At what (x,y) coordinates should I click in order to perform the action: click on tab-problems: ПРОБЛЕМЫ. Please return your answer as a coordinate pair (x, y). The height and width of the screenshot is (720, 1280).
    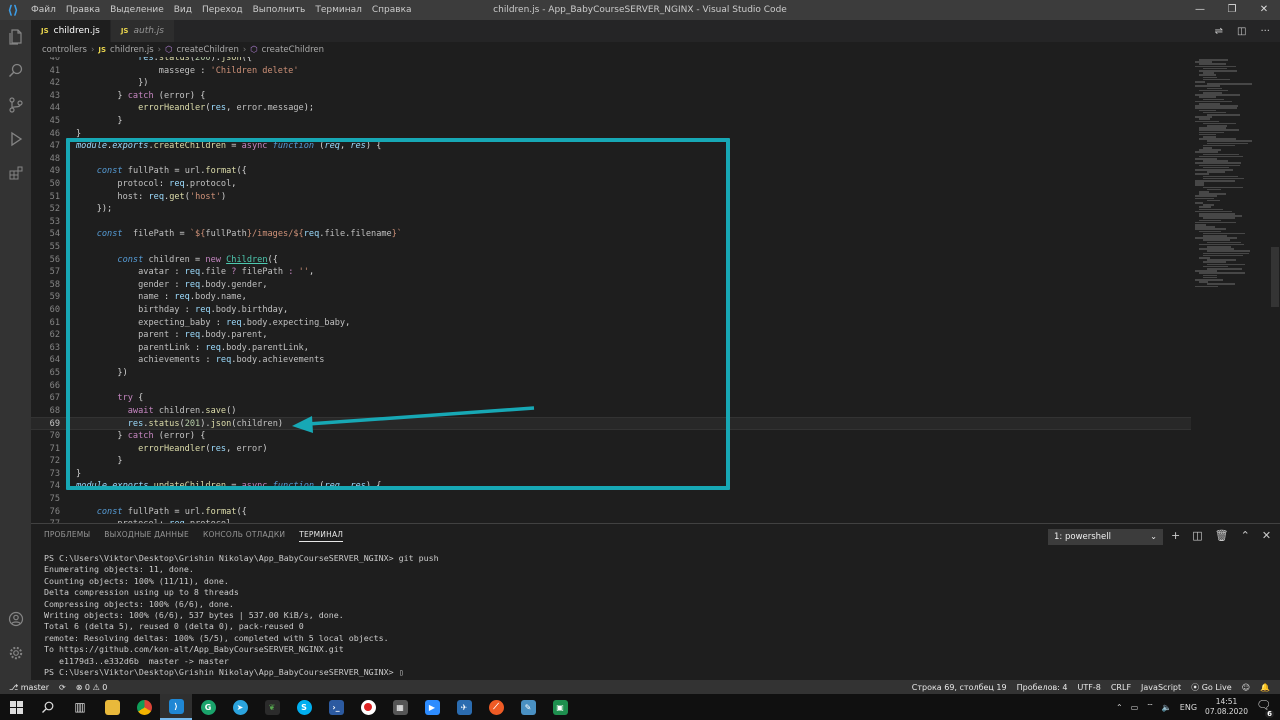
    Looking at the image, I should click on (67, 536).